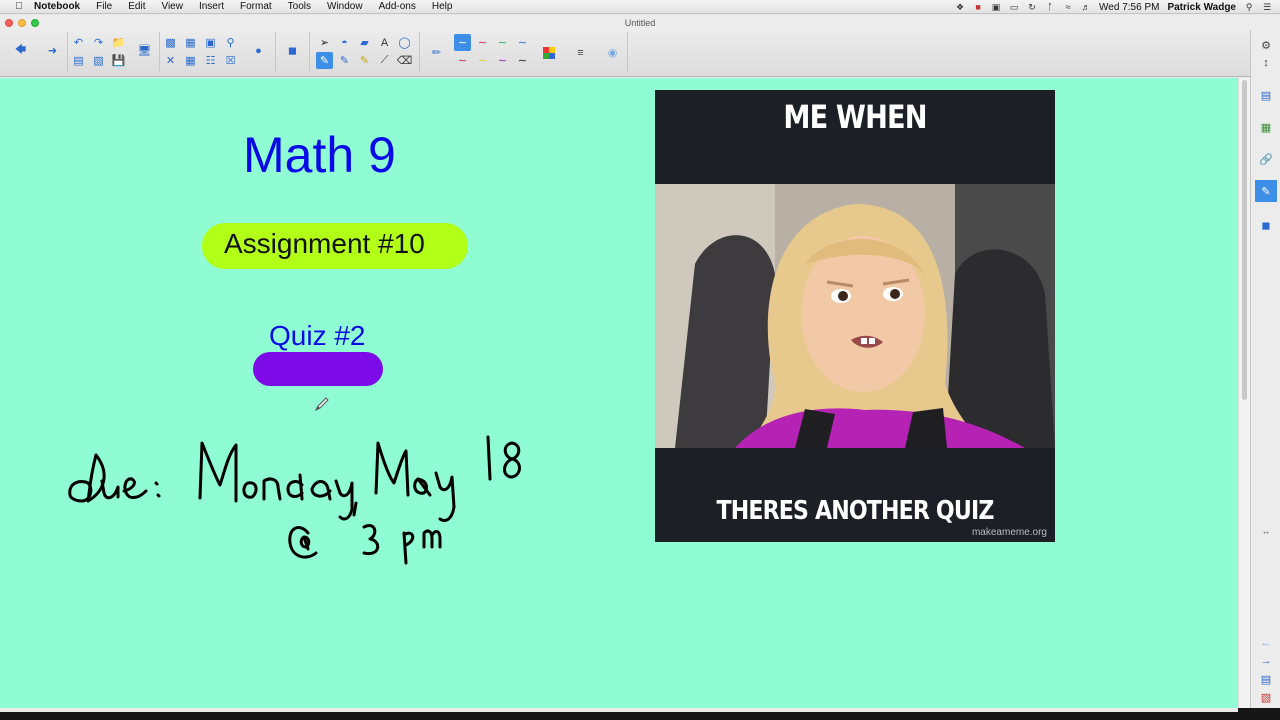 Image resolution: width=1280 pixels, height=720 pixels. Describe the element at coordinates (170, 60) in the screenshot. I see `clear-icon: ✕` at that location.